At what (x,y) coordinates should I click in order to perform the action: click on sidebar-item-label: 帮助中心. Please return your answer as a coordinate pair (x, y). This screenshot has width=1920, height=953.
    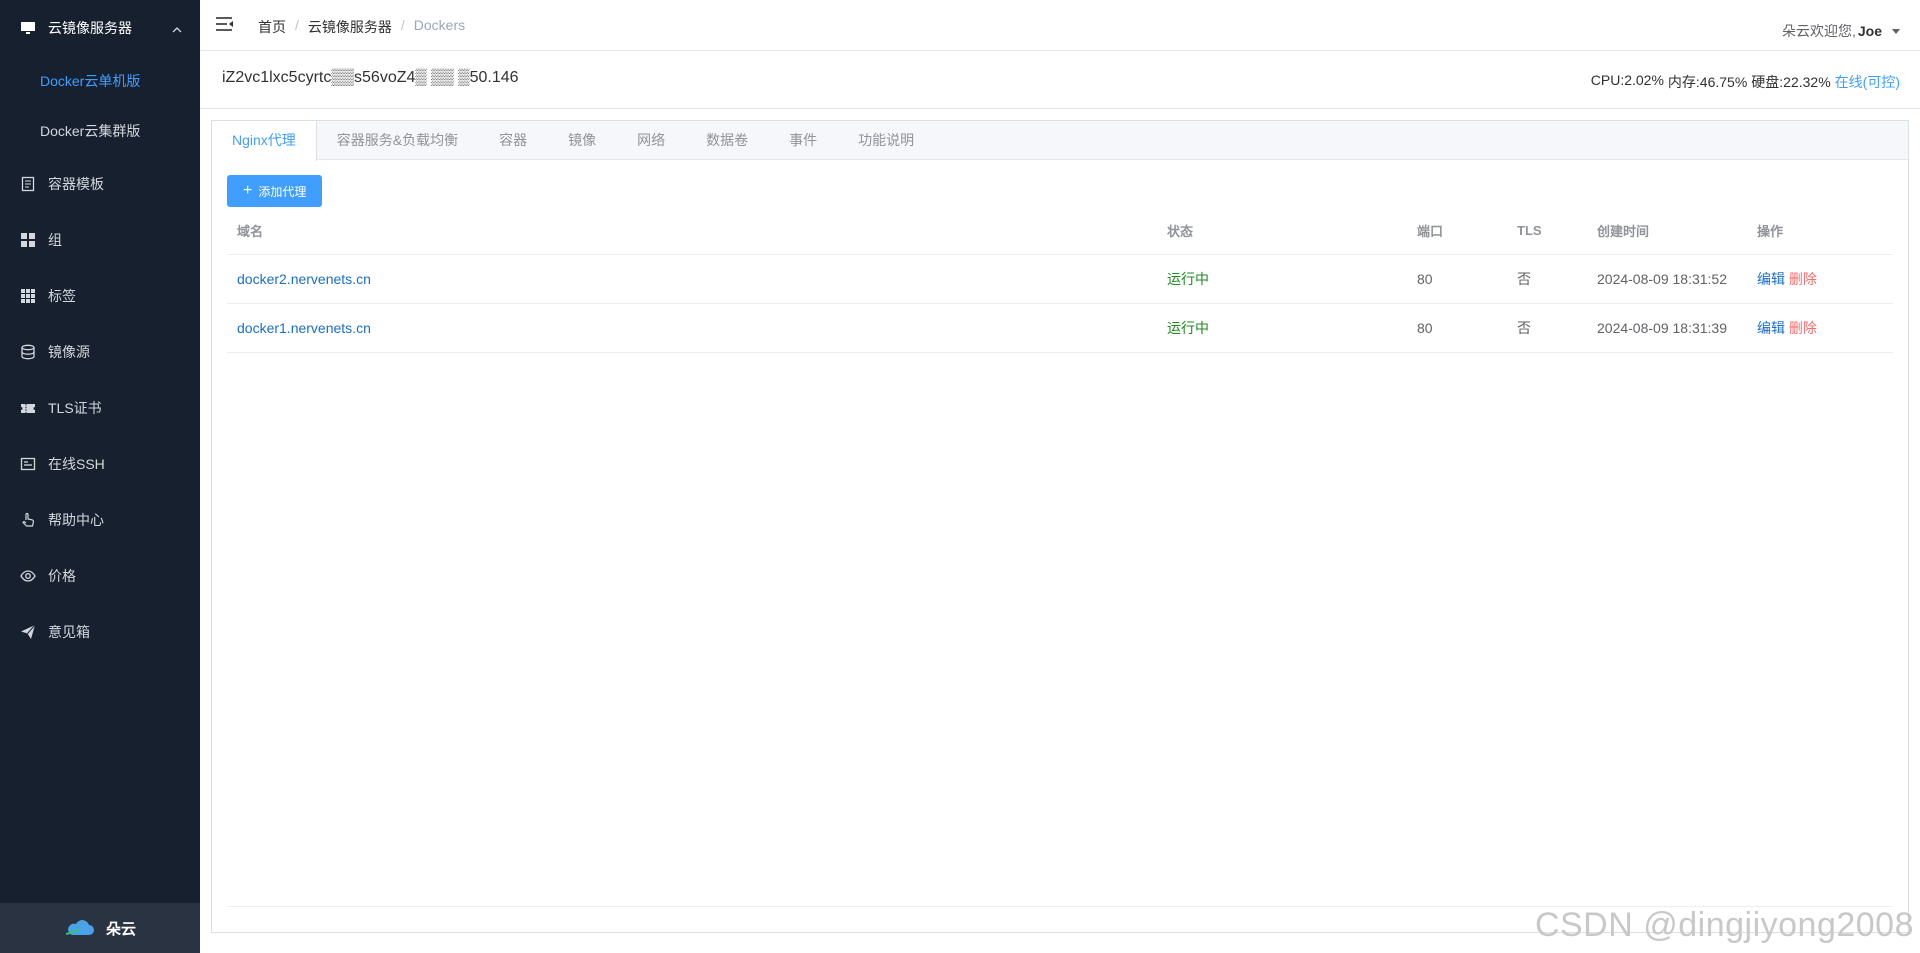
    Looking at the image, I should click on (76, 520).